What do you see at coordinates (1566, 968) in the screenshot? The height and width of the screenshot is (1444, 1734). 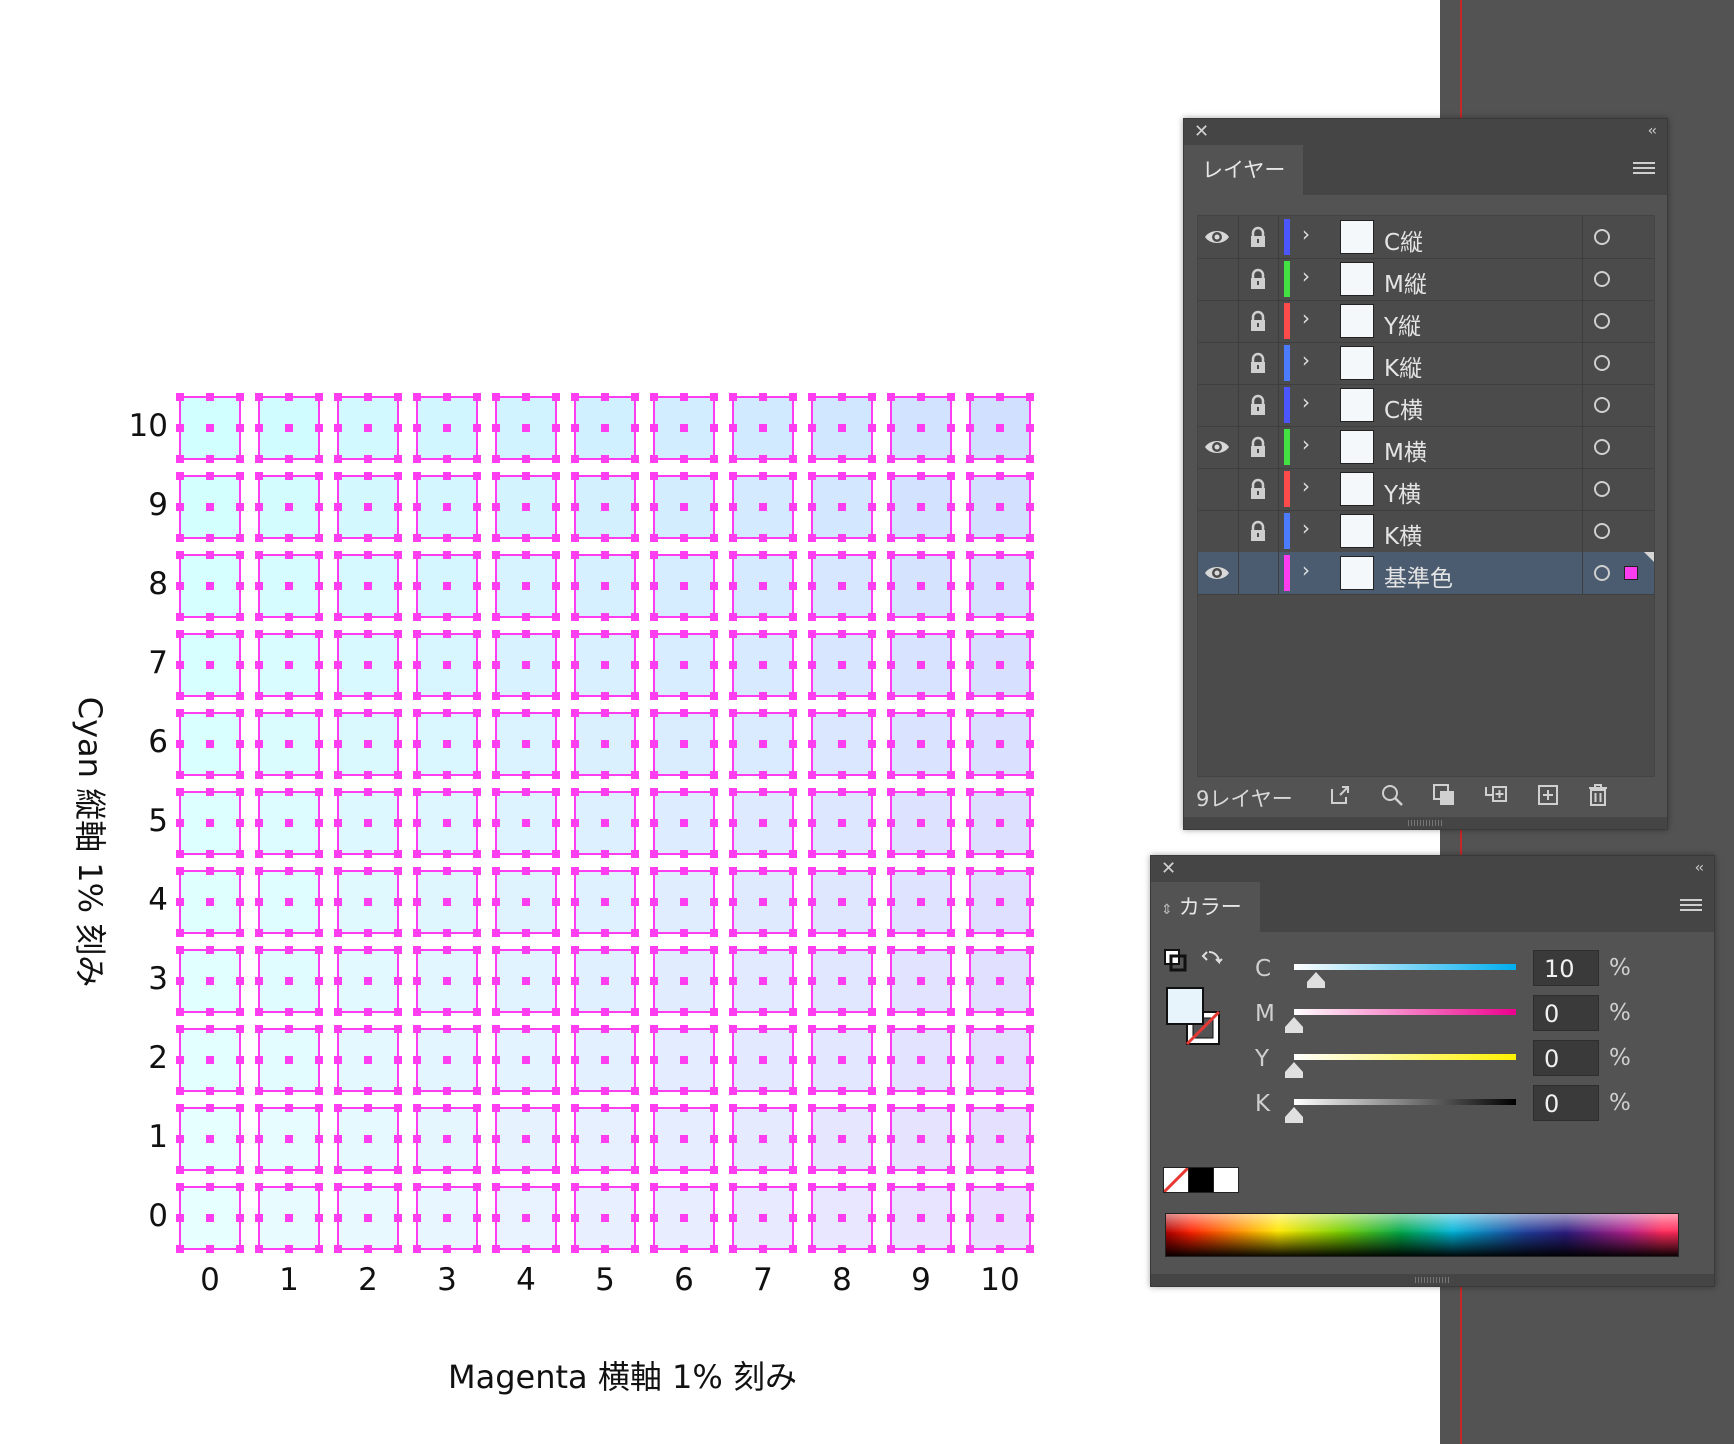 I see `channel-value-input-c: 10` at bounding box center [1566, 968].